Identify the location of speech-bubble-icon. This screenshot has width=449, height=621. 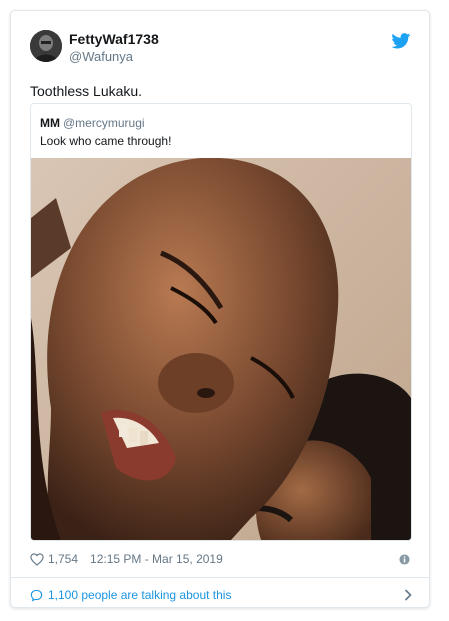
(36, 595).